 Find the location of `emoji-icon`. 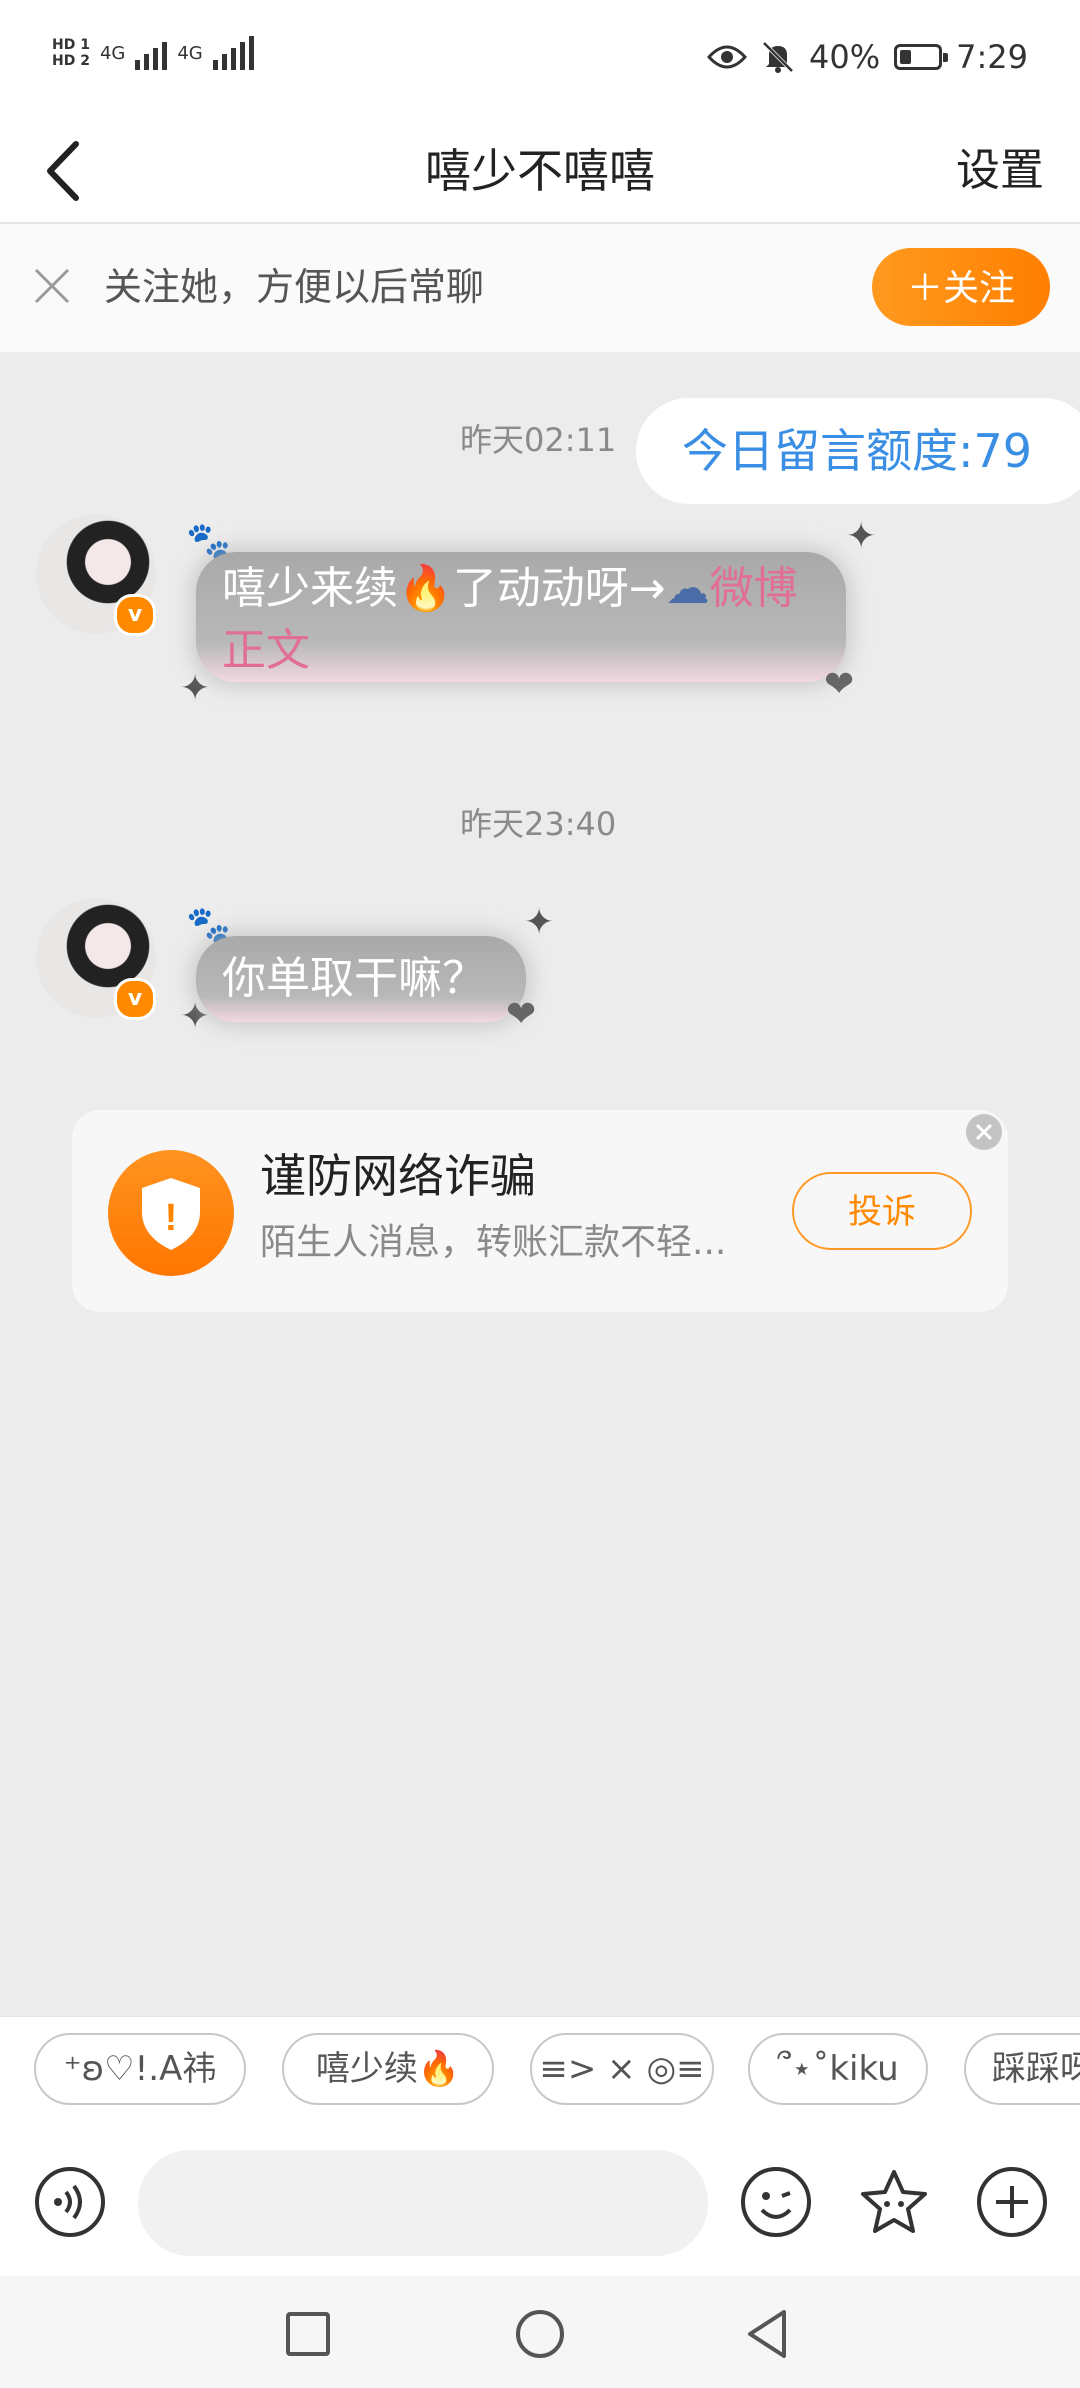

emoji-icon is located at coordinates (776, 2202).